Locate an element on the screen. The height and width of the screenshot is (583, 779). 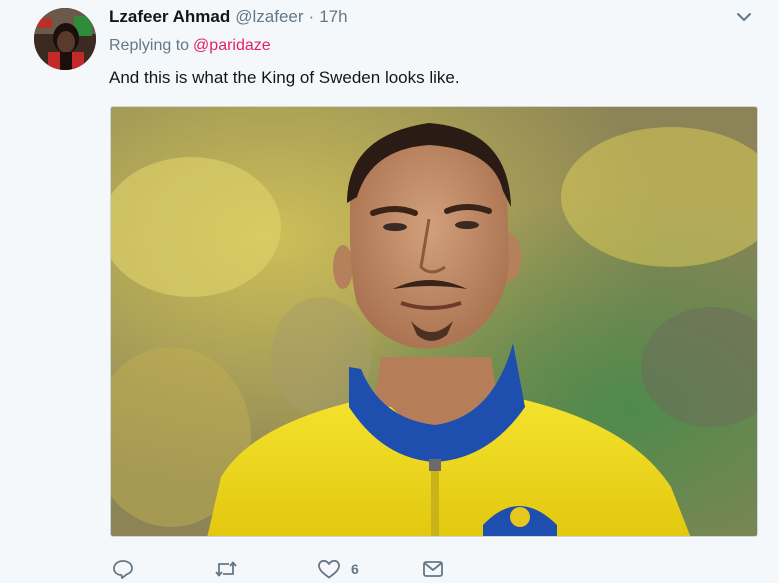
author-name: Lzafeer Ahmad is located at coordinates (169, 17).